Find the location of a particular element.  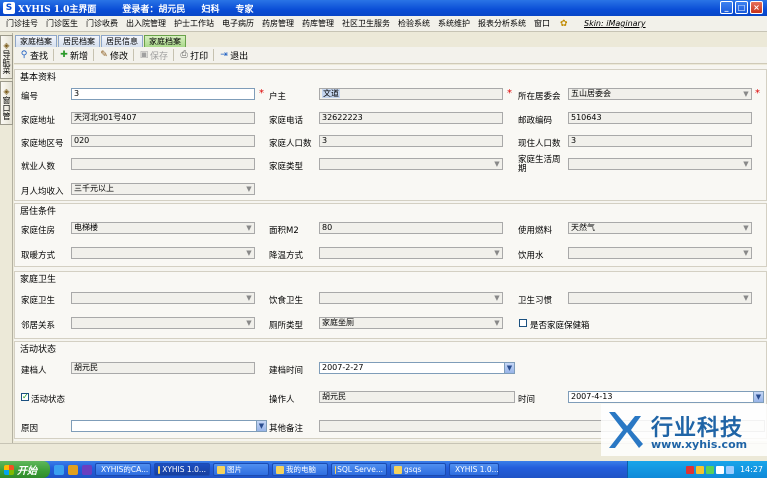

close-button: × is located at coordinates (756, 7).